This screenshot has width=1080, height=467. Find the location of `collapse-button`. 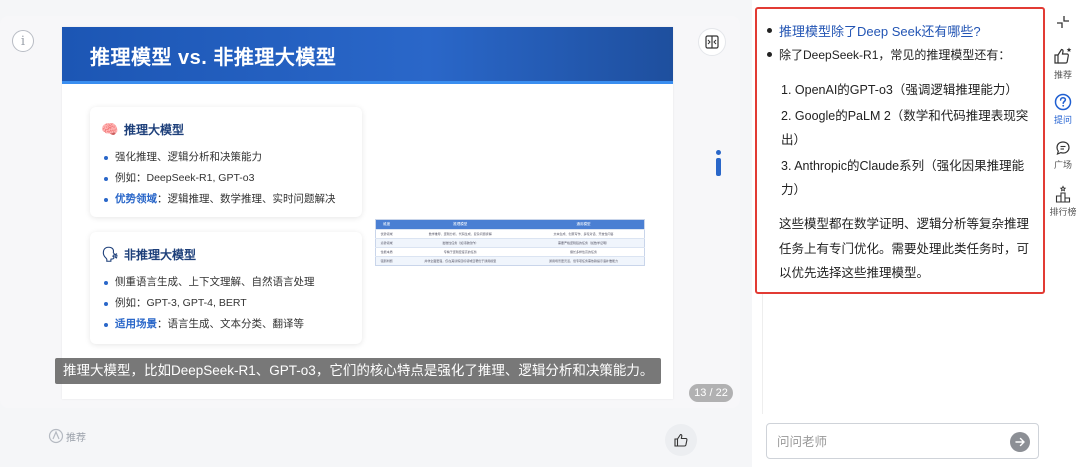

collapse-button is located at coordinates (1063, 22).